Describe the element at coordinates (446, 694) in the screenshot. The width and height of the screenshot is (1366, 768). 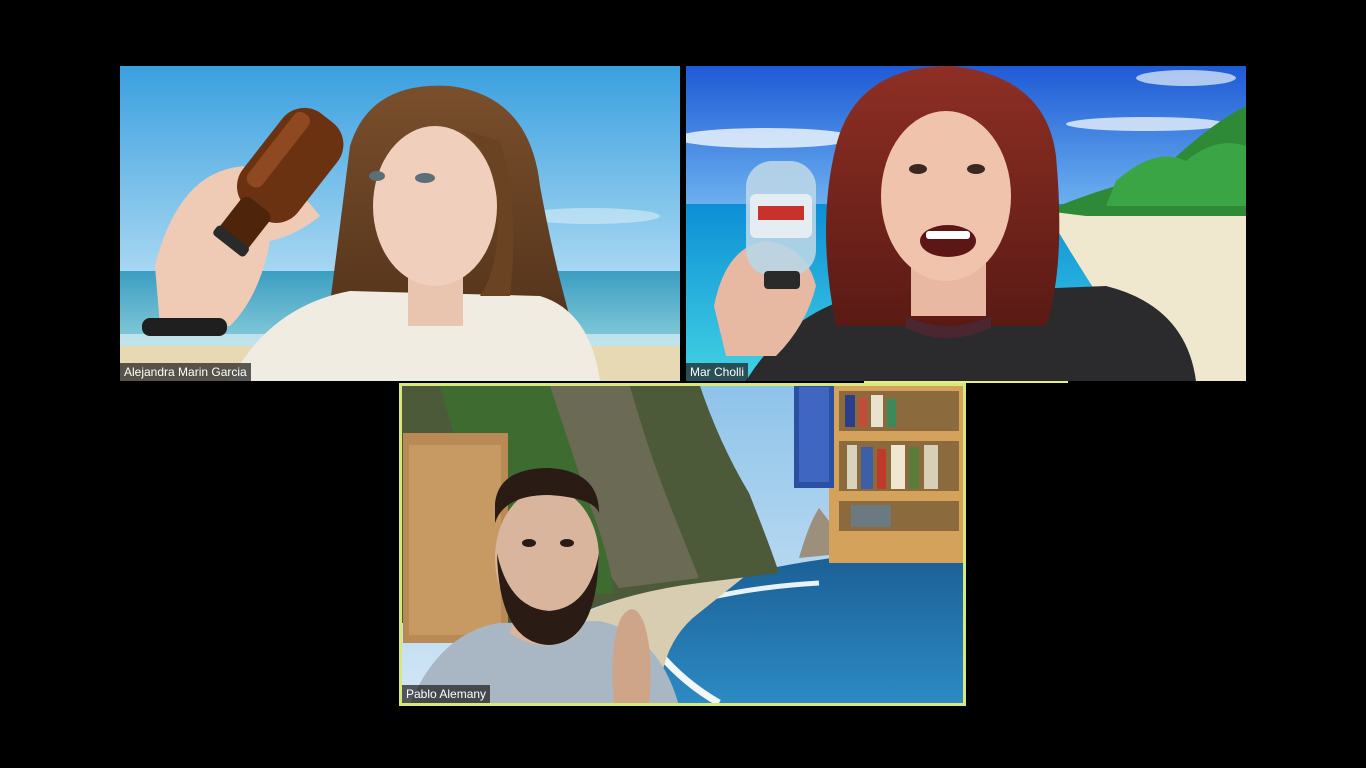
I see `participant-name-label: Pablo Alemany` at that location.